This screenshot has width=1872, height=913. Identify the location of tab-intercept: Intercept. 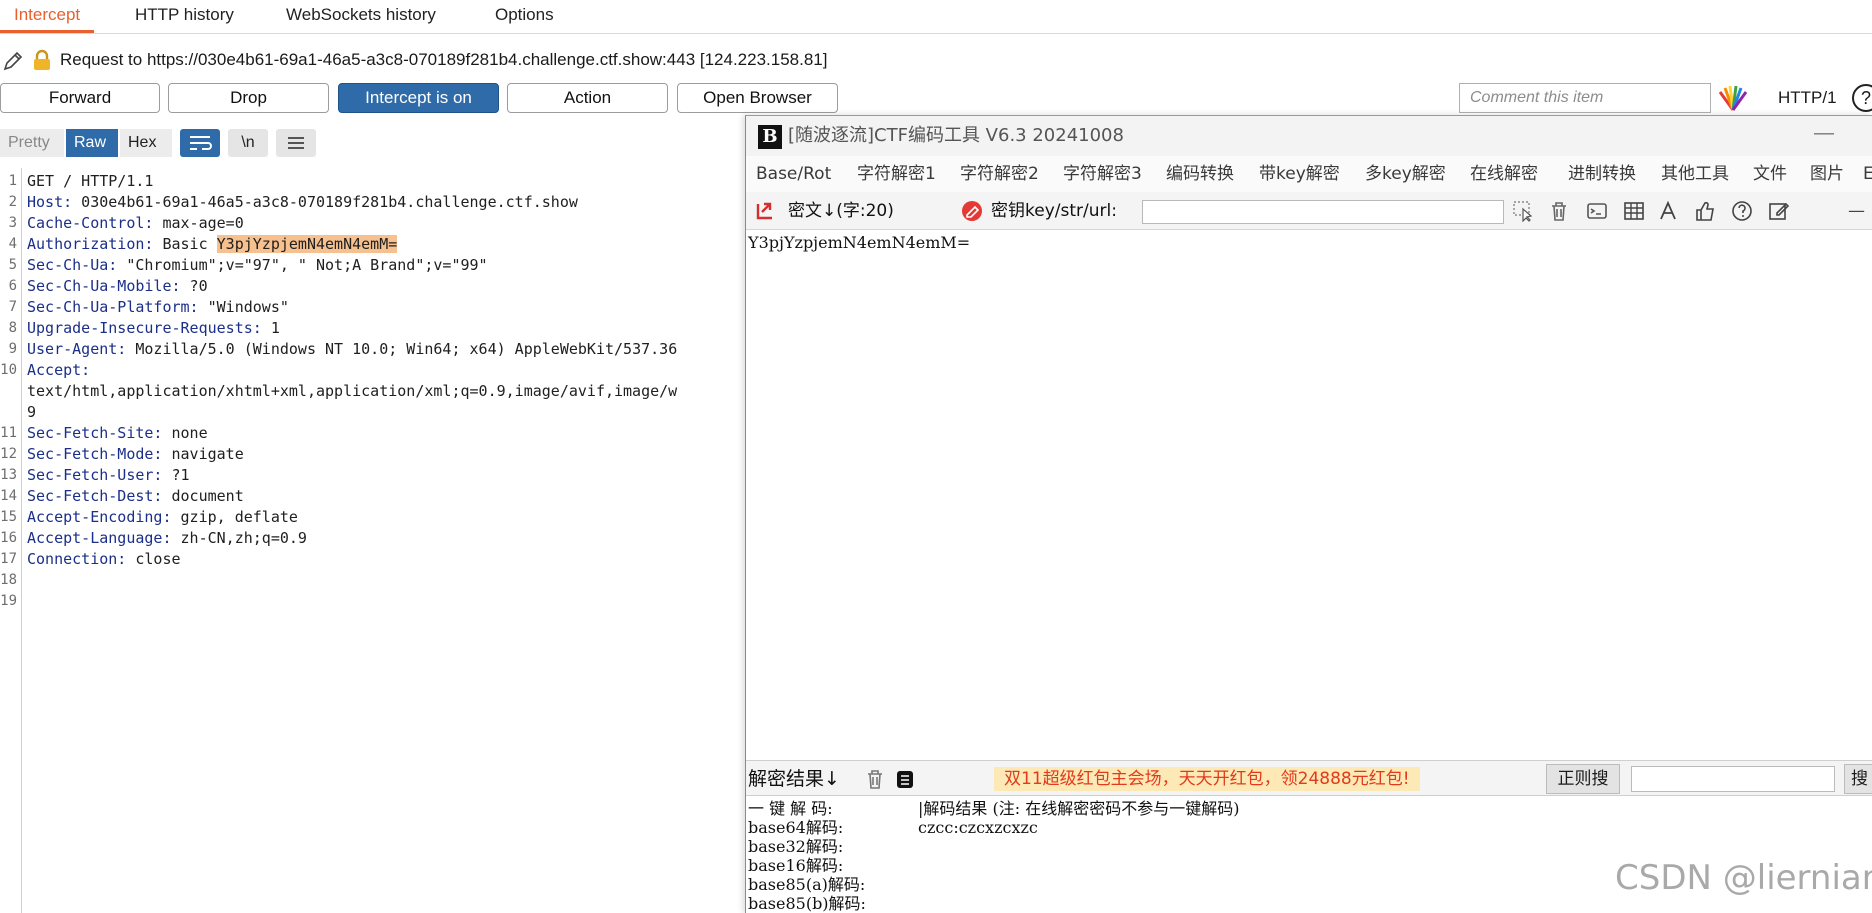
(47, 16).